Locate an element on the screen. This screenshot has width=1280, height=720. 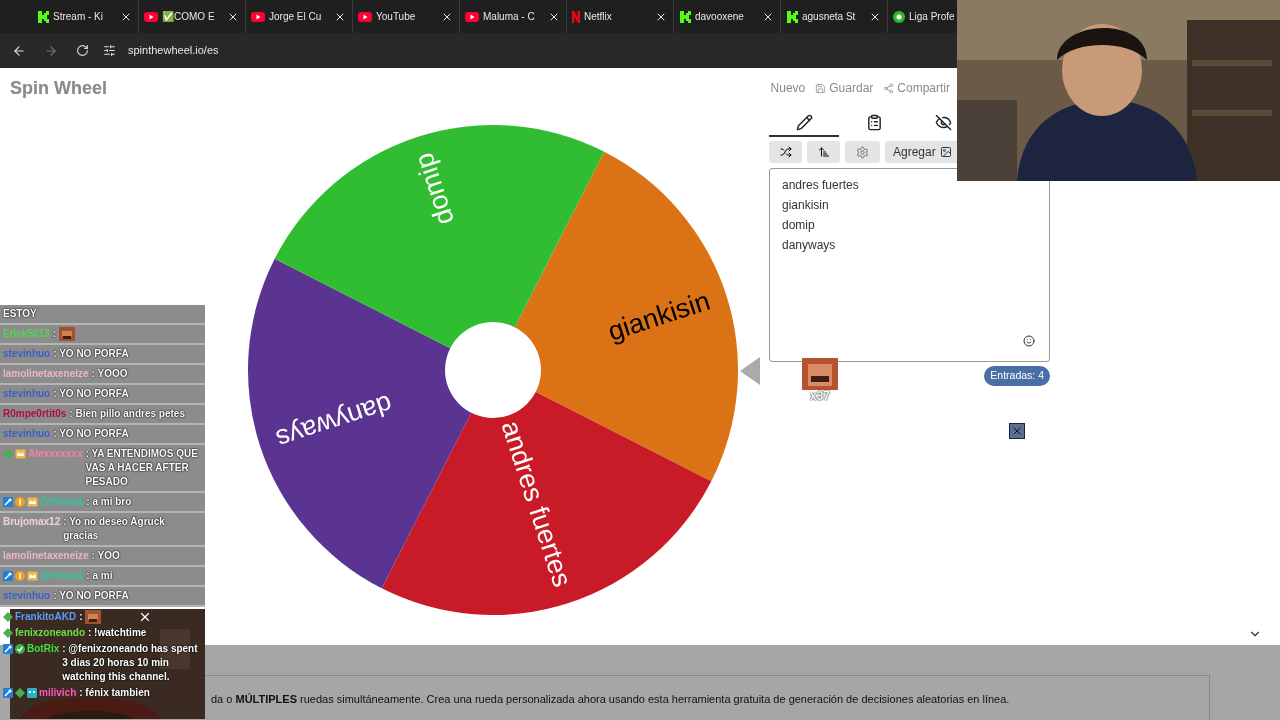
site-settings-icon is located at coordinates (109, 50).